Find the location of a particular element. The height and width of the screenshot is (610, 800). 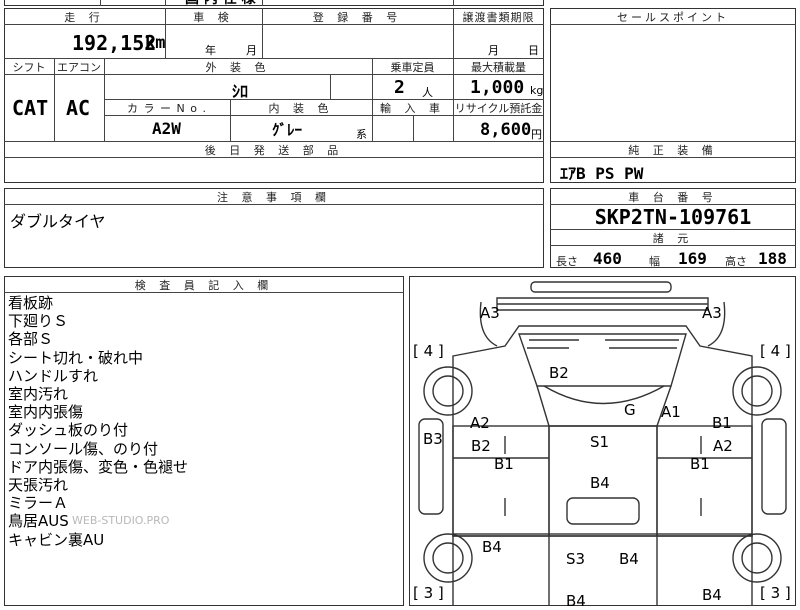

top-strip-text: 国 内 仕 様 is located at coordinates (220, 4).